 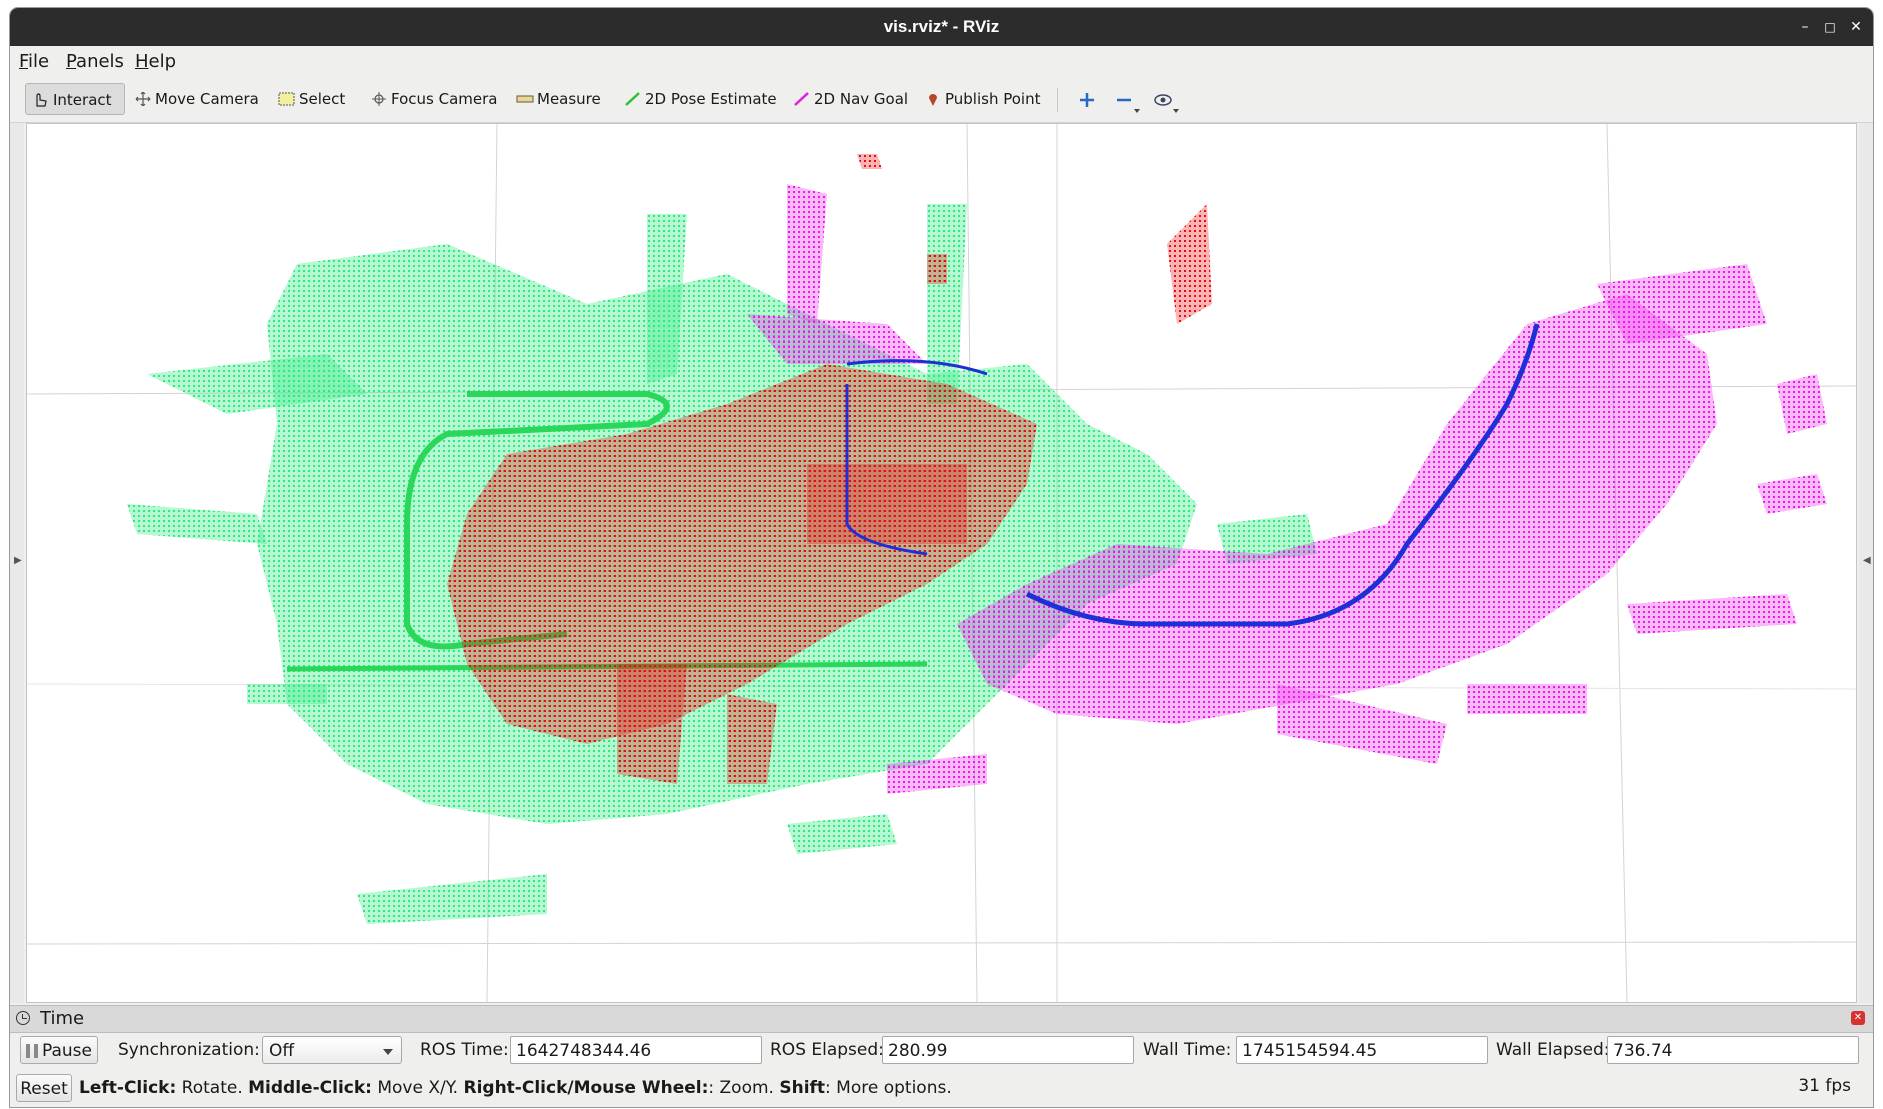 I want to click on focus-target-icon, so click(x=379, y=98).